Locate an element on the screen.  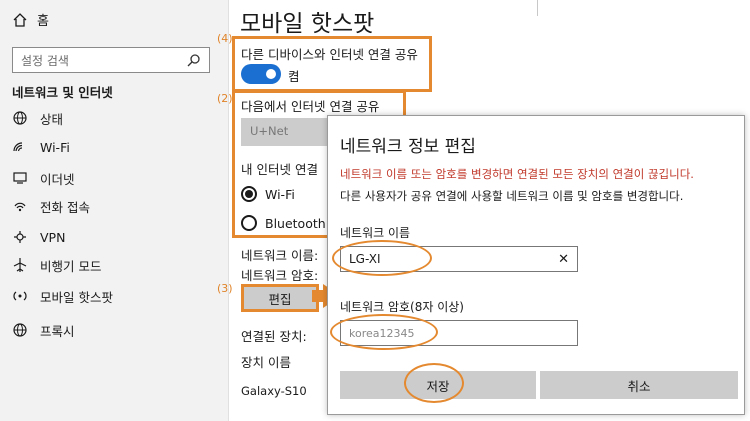
edit-button: 편집 is located at coordinates (280, 298).